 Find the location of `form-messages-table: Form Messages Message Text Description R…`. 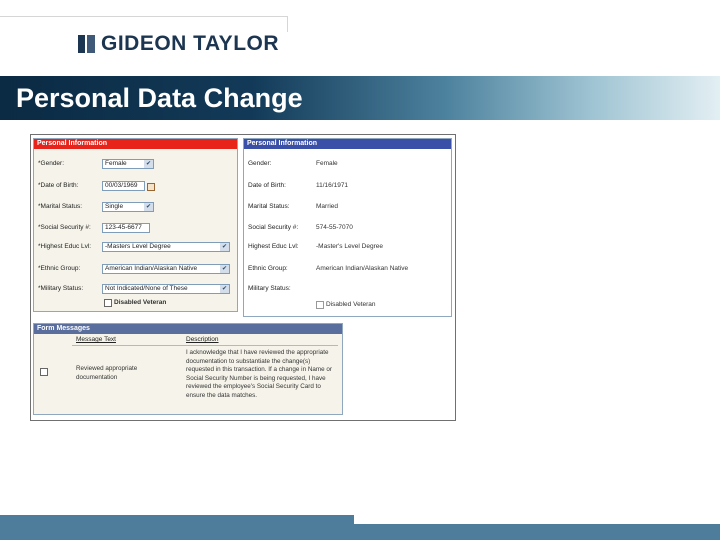

form-messages-table: Form Messages Message Text Description R… is located at coordinates (188, 369).